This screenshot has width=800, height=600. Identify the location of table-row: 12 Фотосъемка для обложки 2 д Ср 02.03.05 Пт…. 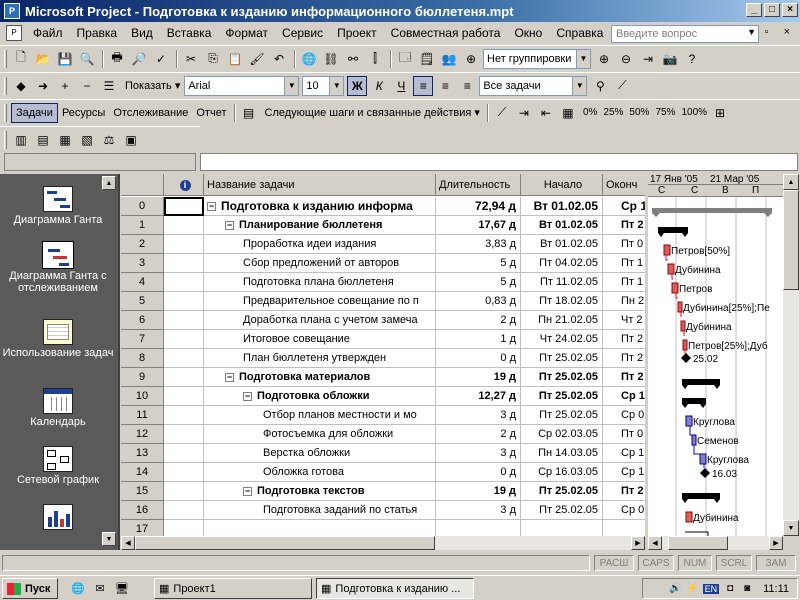
(383, 434).